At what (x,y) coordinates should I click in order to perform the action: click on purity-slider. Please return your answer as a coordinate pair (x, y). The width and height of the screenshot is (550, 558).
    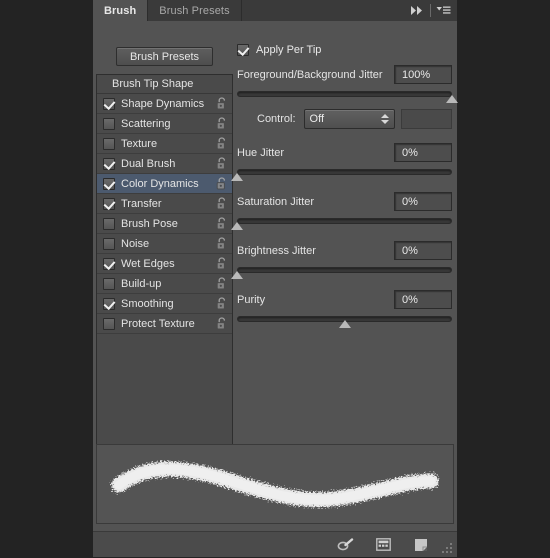
    Looking at the image, I should click on (344, 321).